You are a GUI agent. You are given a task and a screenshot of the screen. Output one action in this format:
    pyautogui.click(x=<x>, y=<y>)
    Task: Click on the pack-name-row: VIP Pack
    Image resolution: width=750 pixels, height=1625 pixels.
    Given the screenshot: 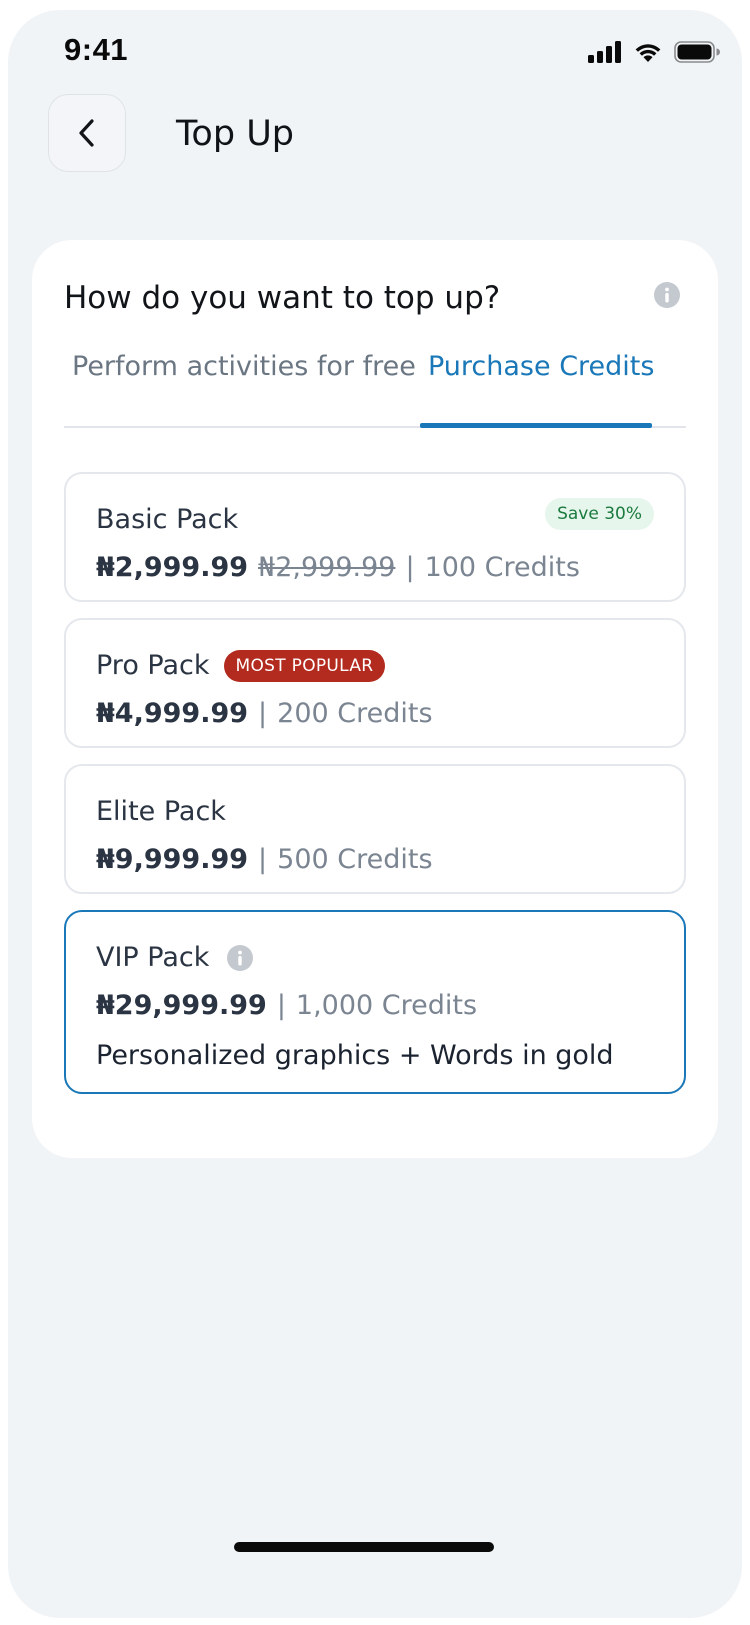 What is the action you would take?
    pyautogui.click(x=175, y=958)
    